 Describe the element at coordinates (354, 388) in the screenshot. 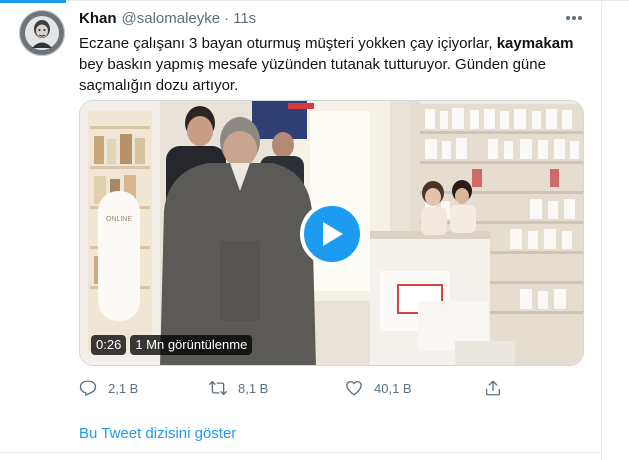

I see `like-icon` at that location.